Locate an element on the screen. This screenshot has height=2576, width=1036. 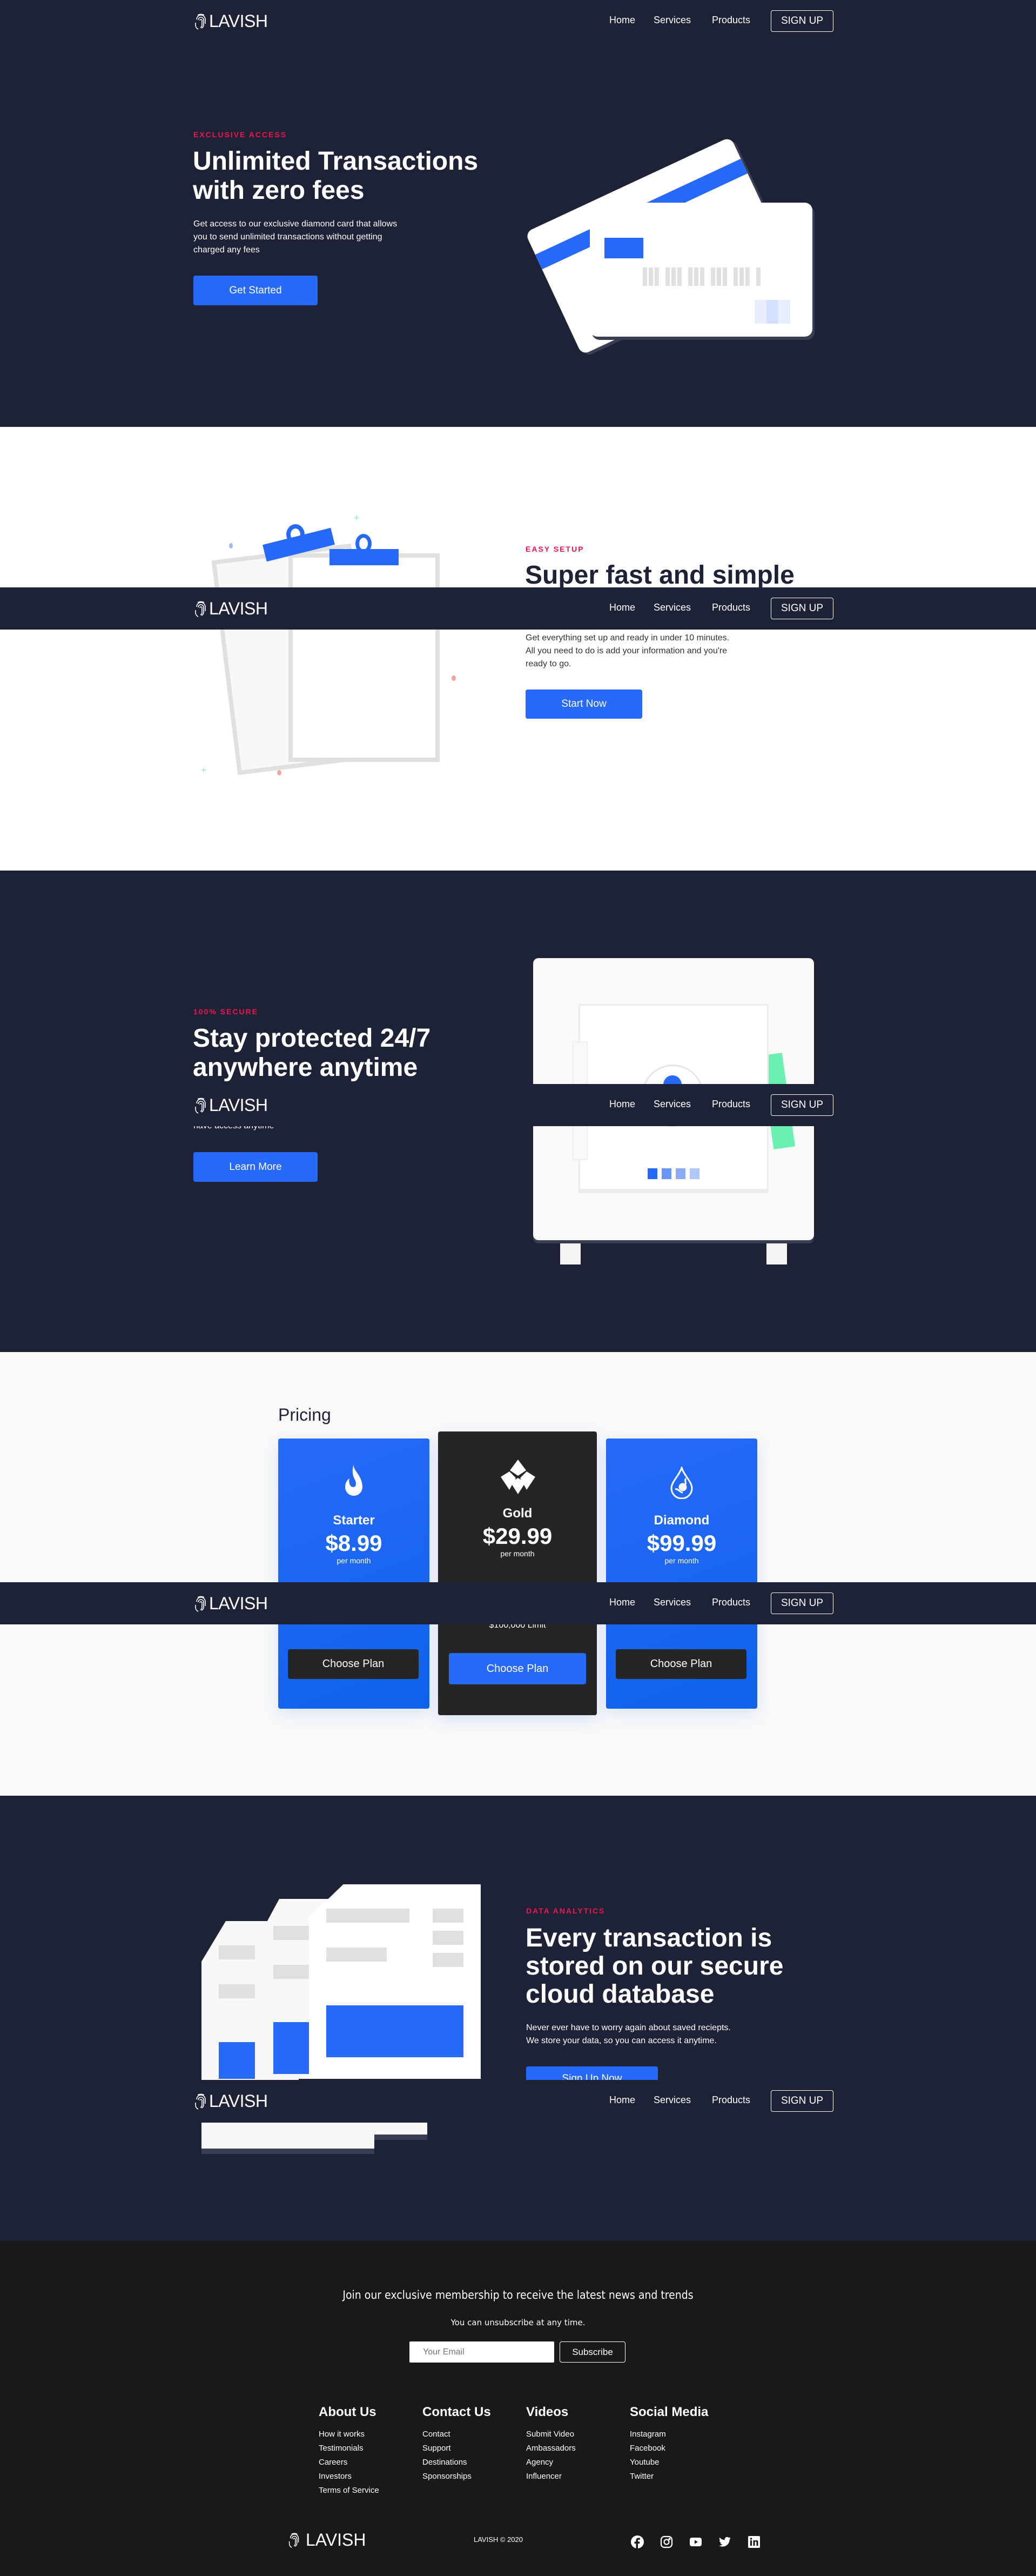
column-title: About Us is located at coordinates (347, 2412).